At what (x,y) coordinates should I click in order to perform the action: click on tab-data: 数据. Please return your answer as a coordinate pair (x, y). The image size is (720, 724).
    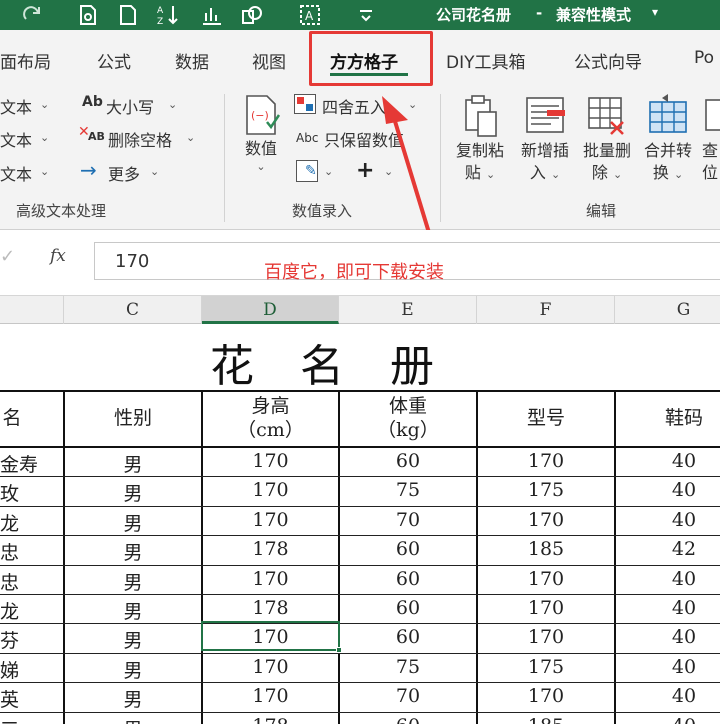
    Looking at the image, I should click on (192, 60).